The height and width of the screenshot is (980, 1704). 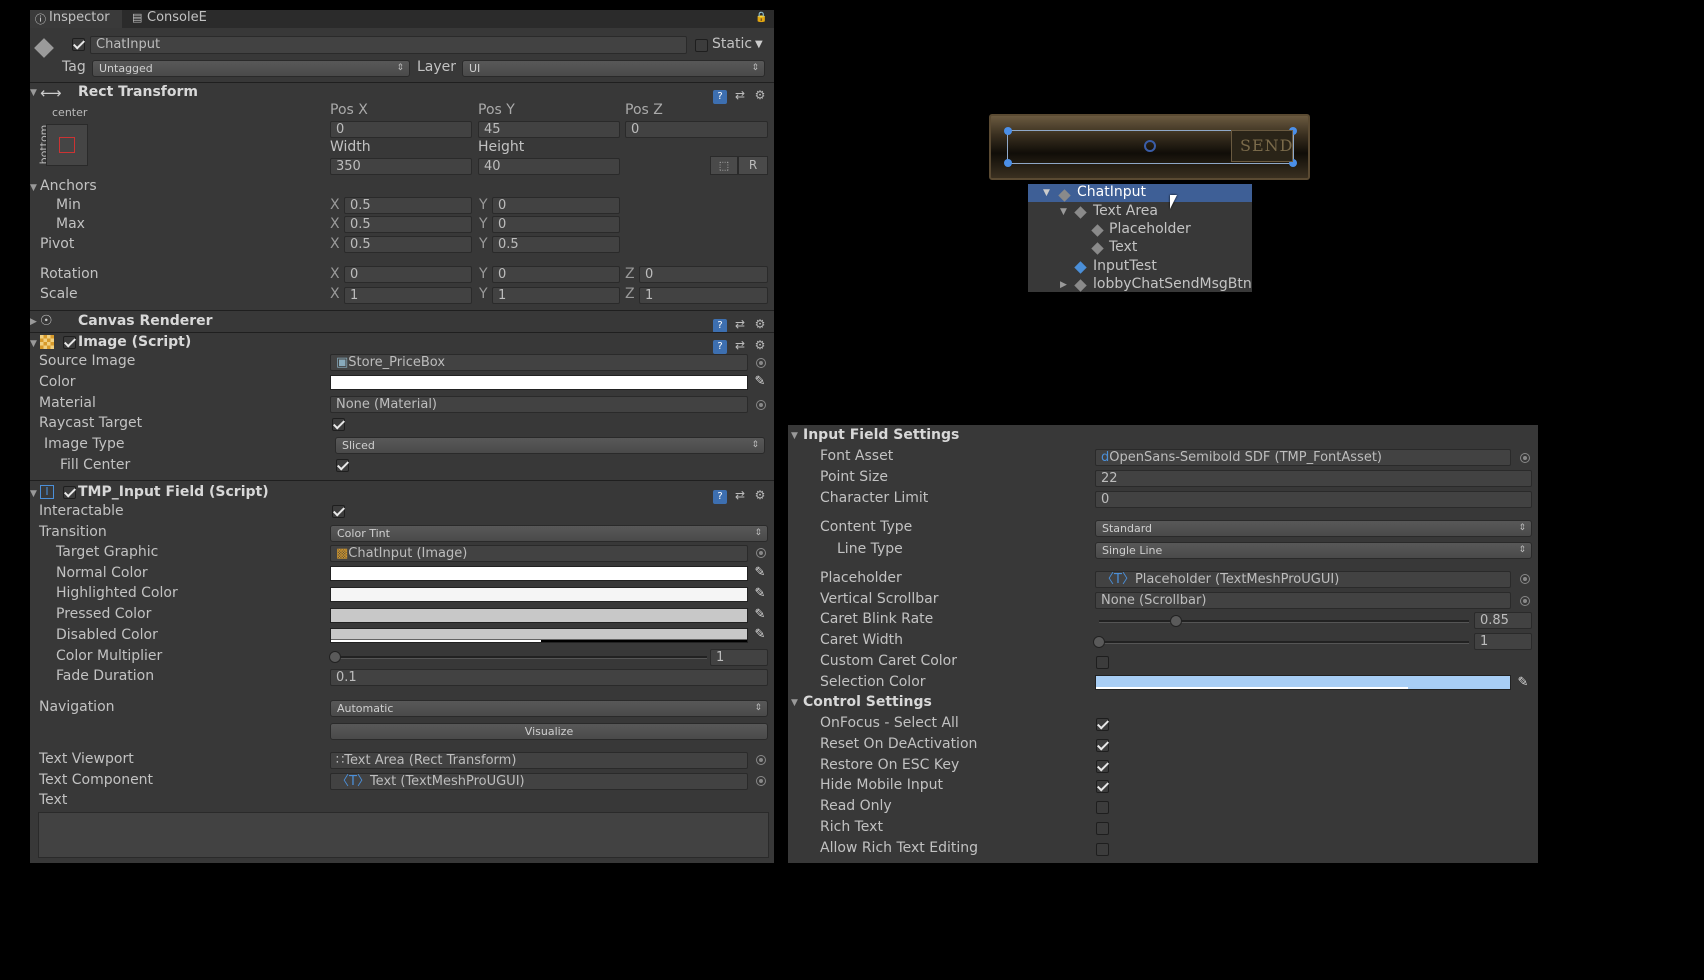 I want to click on hierarchy-item-chatinput: ▼ ChatInput, so click(x=1140, y=193).